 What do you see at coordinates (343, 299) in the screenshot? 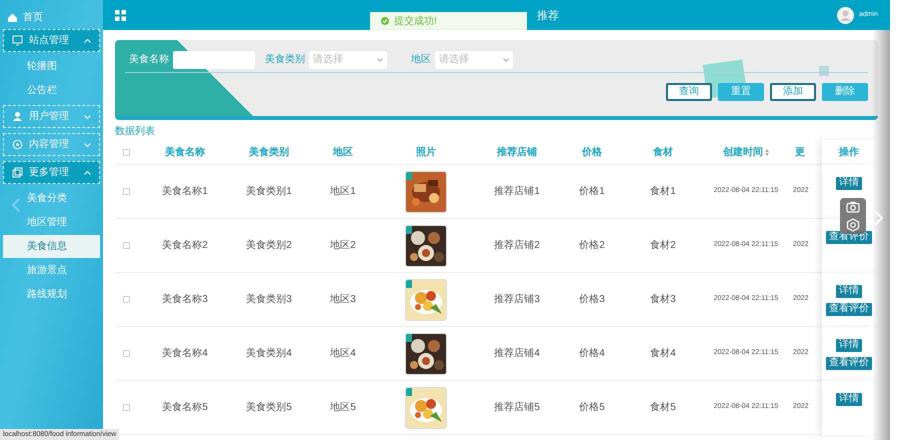
I see `table-cell-text: 地区3` at bounding box center [343, 299].